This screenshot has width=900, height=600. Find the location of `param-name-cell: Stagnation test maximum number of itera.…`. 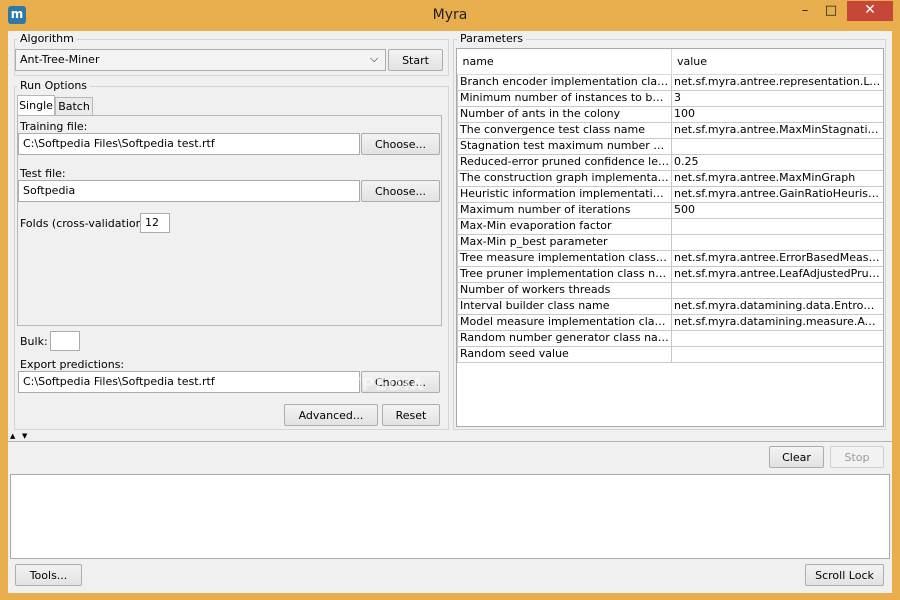

param-name-cell: Stagnation test maximum number of itera.… is located at coordinates (564, 146).